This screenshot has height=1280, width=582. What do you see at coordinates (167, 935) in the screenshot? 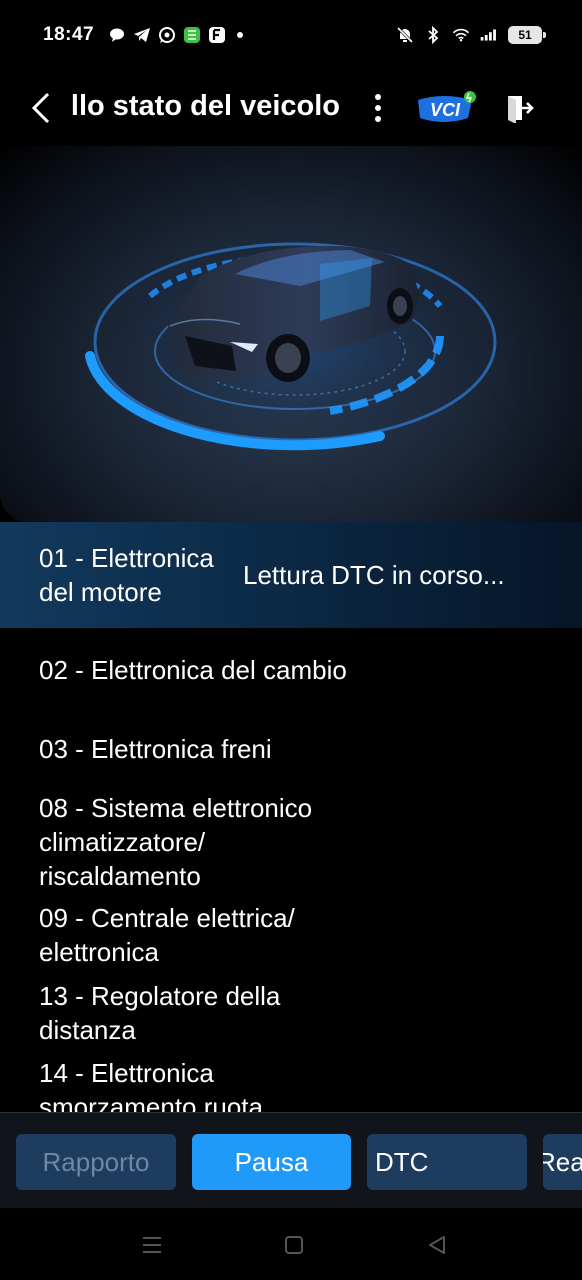
I see `module-label: 09 - Centrale elettrica/ elettronica` at bounding box center [167, 935].